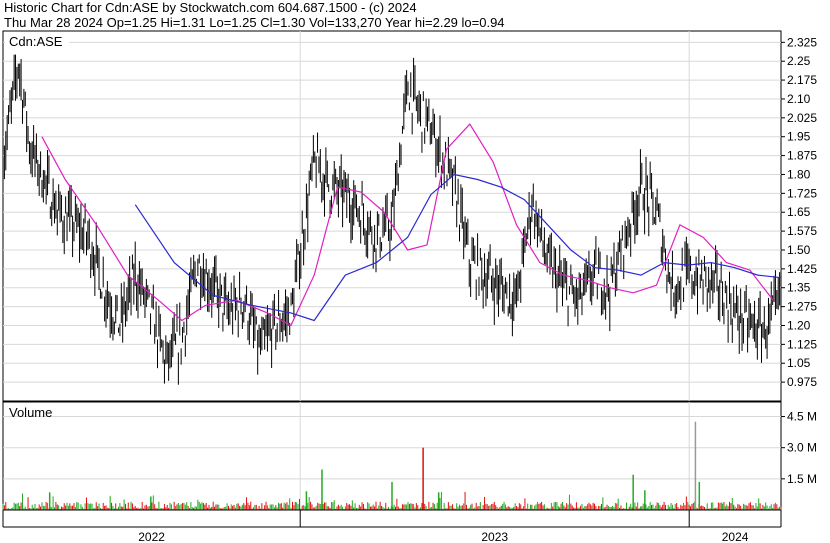 This screenshot has width=830, height=543. I want to click on price-tick-label: 1.20, so click(799, 325).